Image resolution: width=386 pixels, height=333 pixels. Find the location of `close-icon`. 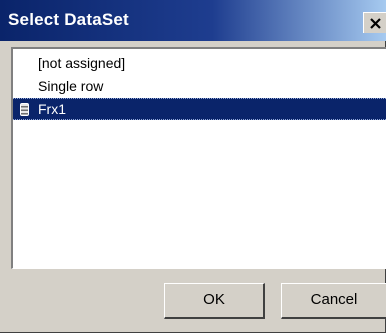

close-icon is located at coordinates (375, 23).